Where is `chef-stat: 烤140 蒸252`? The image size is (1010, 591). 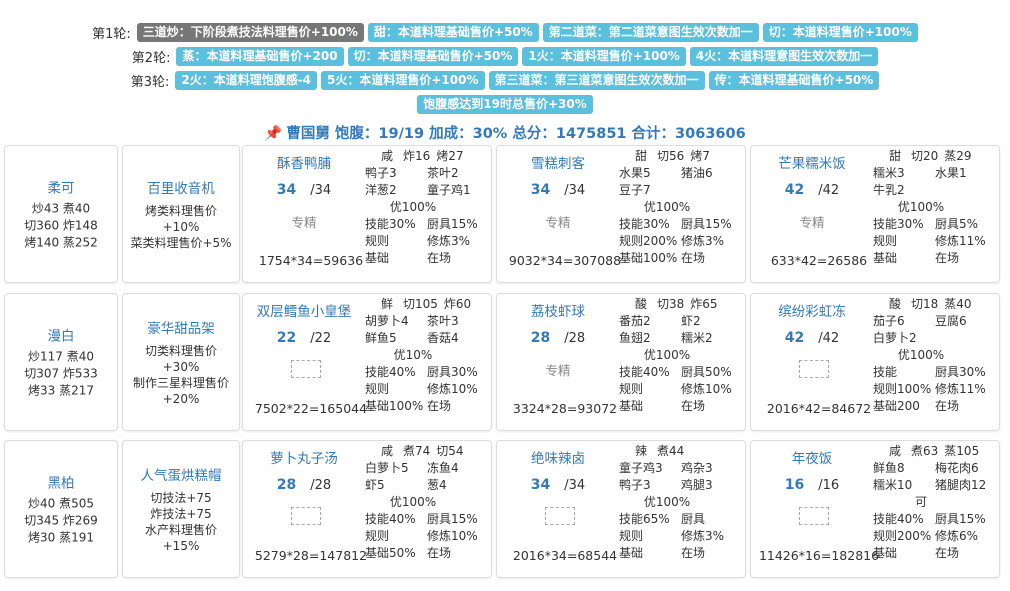 chef-stat: 烤140 蒸252 is located at coordinates (61, 242).